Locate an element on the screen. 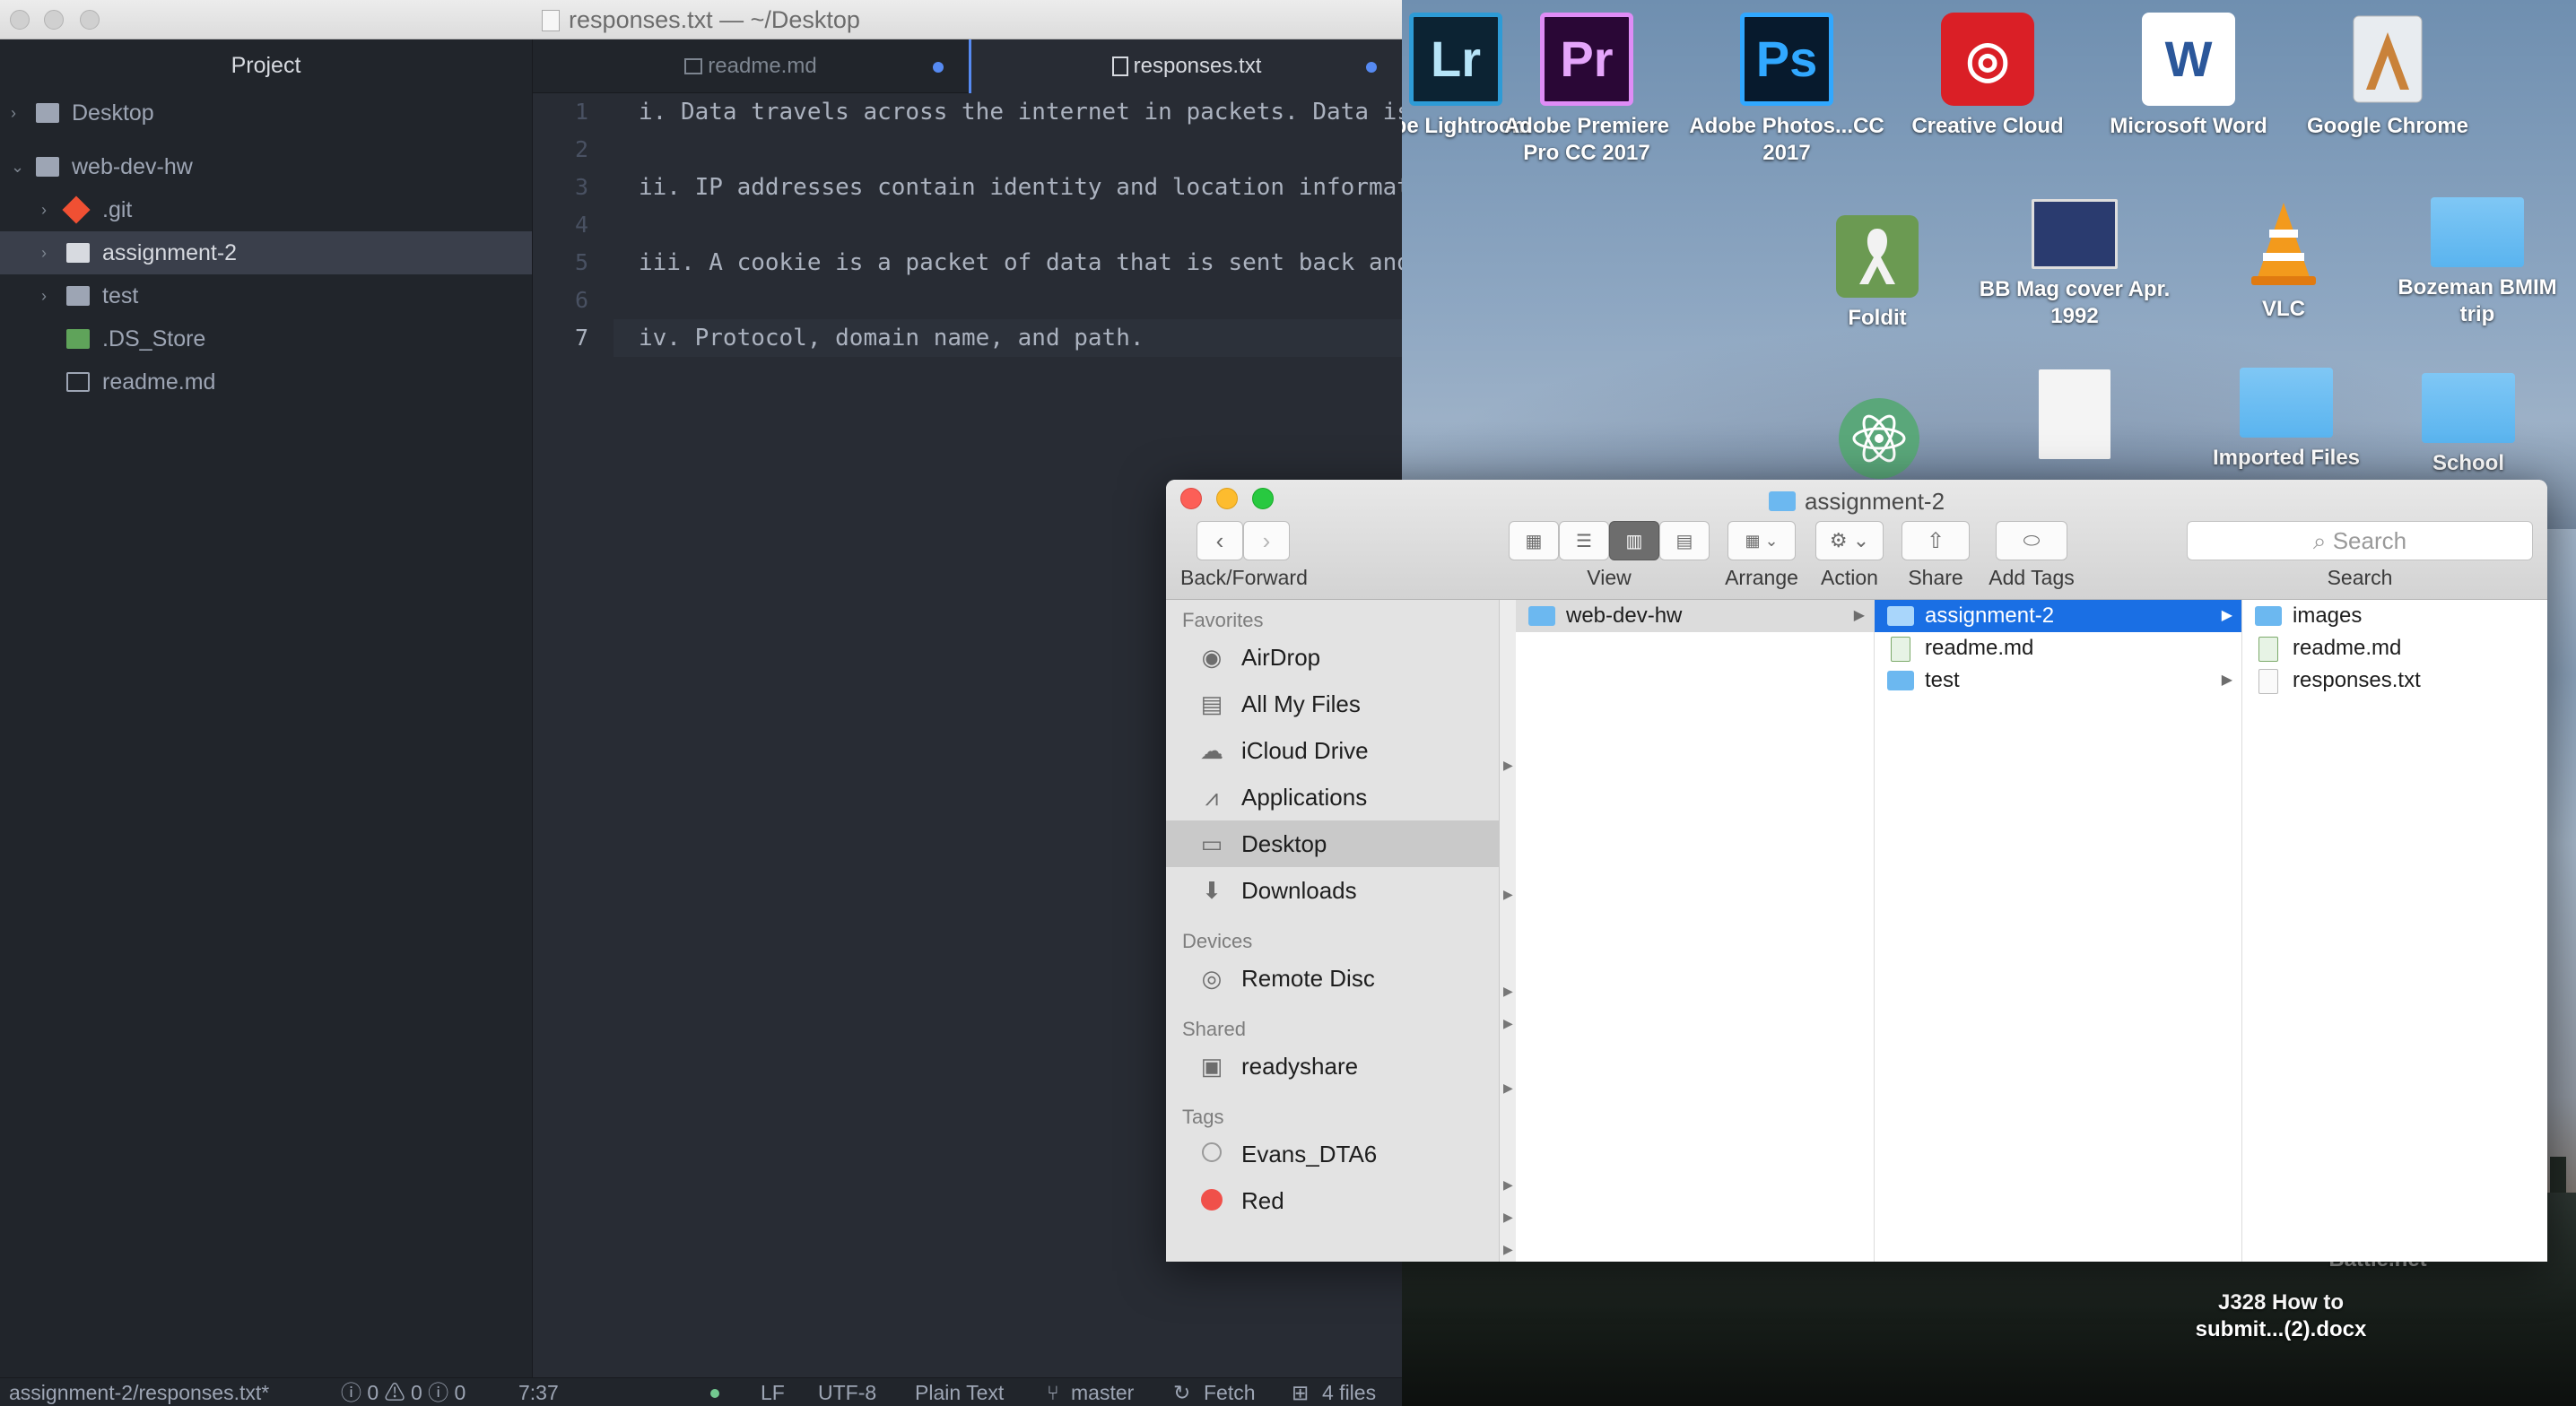 The height and width of the screenshot is (1406, 2576). zoom-window-button is located at coordinates (90, 20).